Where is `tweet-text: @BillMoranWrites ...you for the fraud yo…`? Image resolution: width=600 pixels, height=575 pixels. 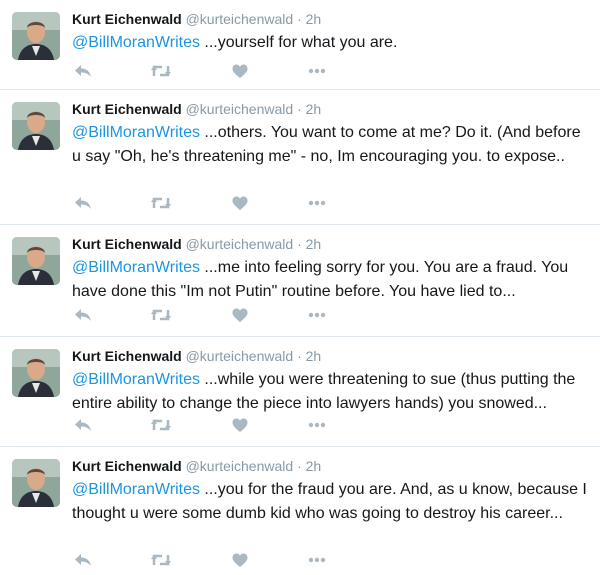 tweet-text: @BillMoranWrites ...you for the fraud yo… is located at coordinates (332, 502).